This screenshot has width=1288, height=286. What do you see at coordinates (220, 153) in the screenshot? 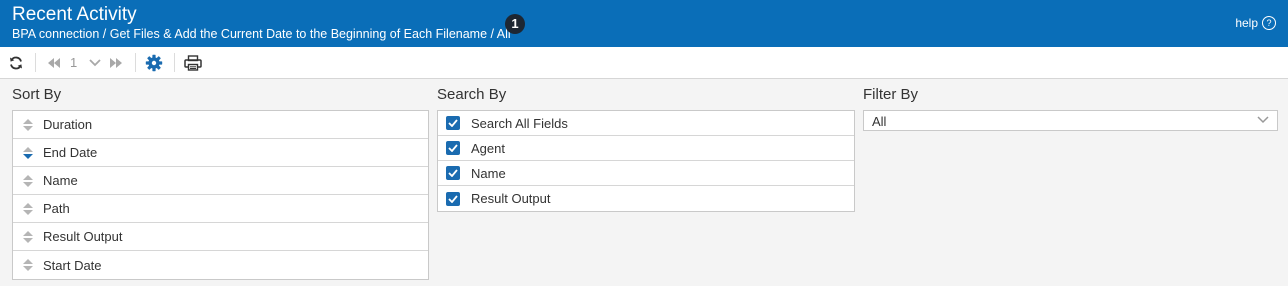
I see `sort-item-end-date: End Date` at bounding box center [220, 153].